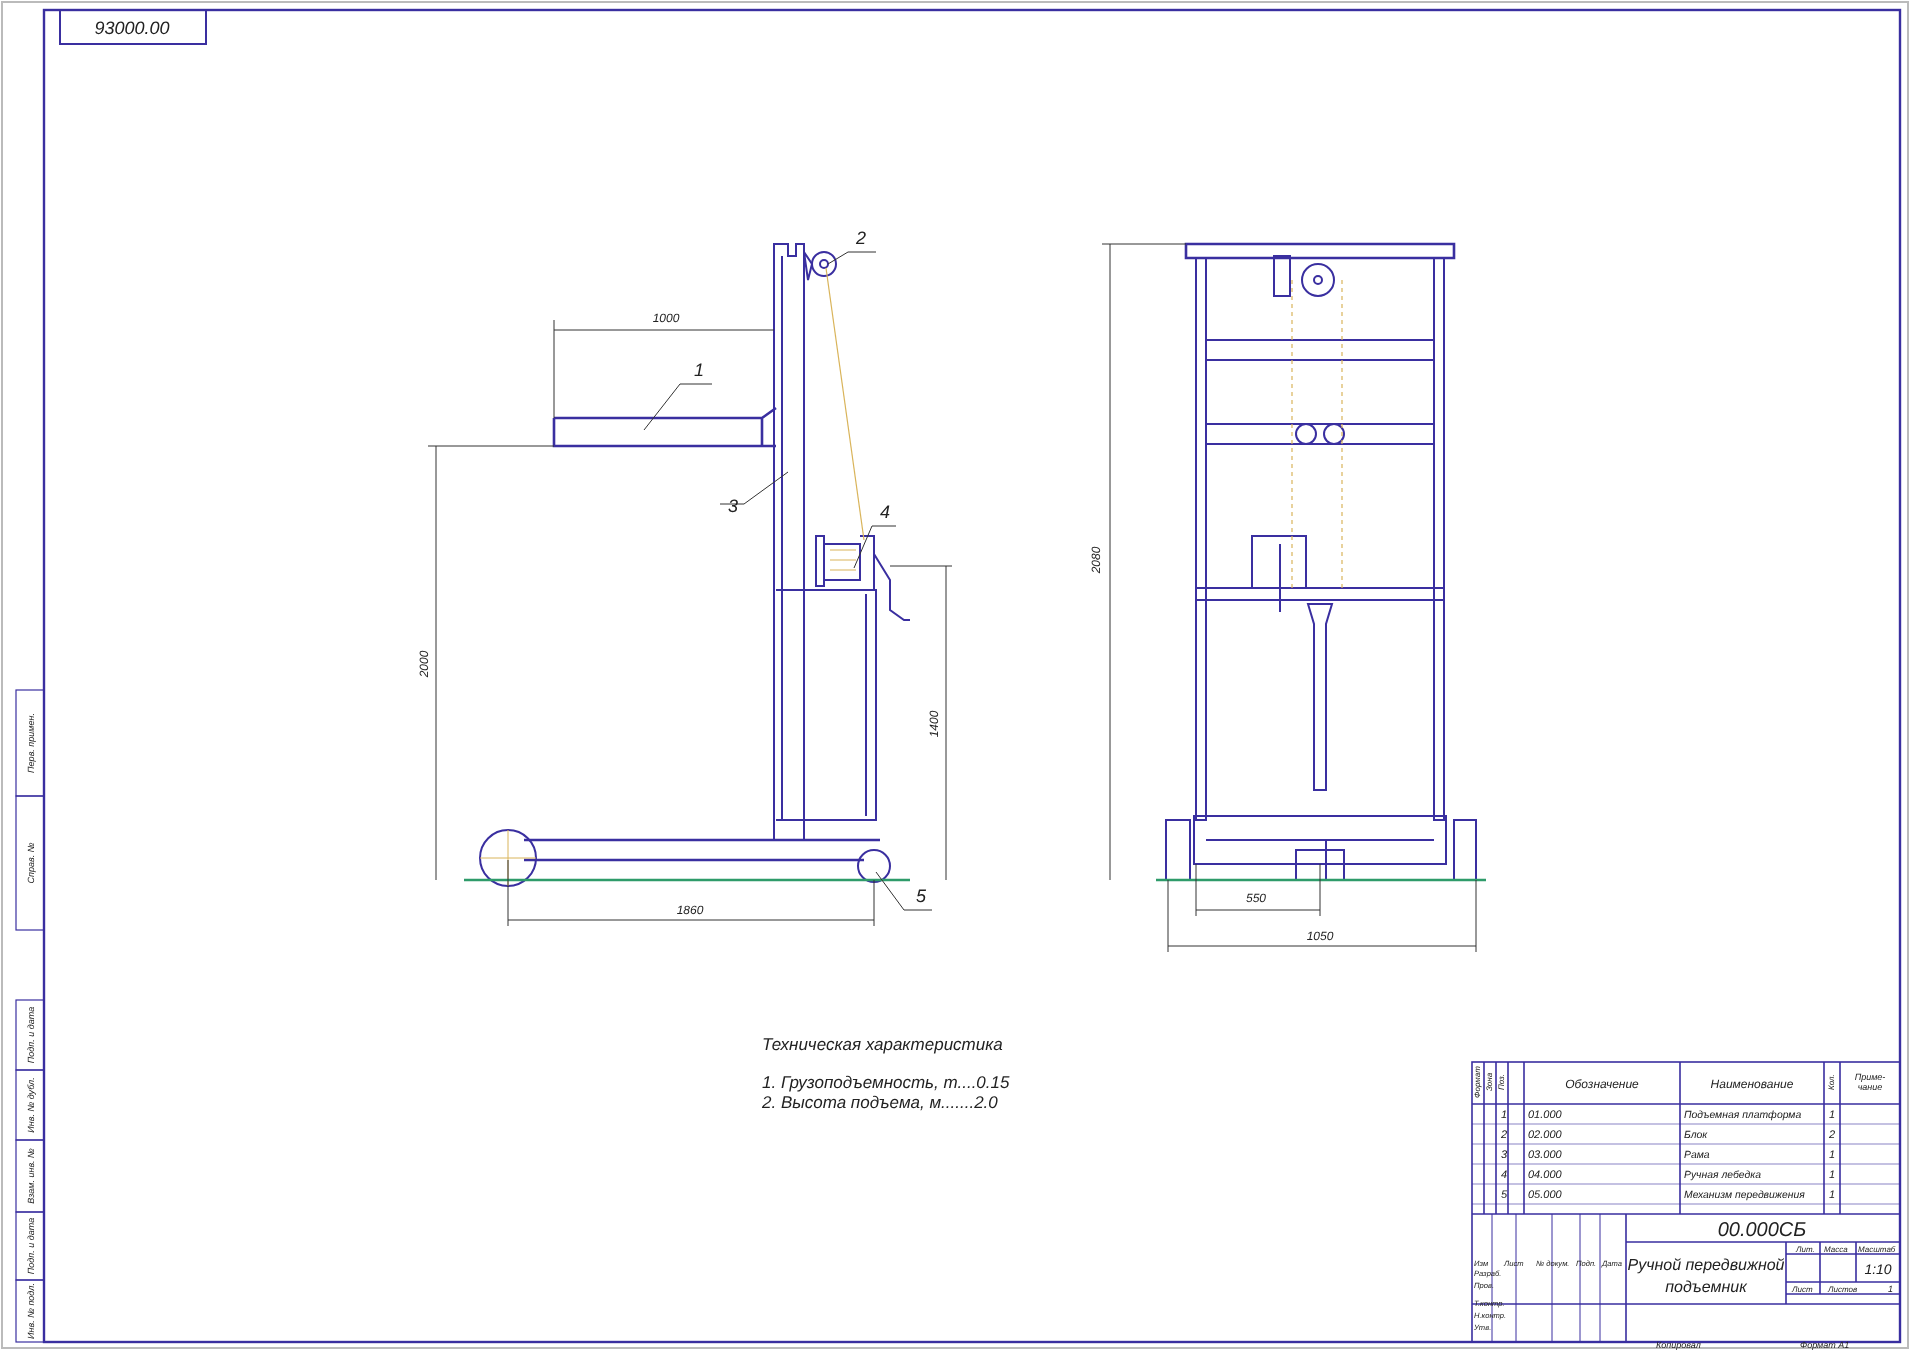 Image resolution: width=1910 pixels, height=1350 pixels. Describe the element at coordinates (1706, 1276) in the screenshot. I see `drawing-title: Ручной передвижной подъемник` at that location.